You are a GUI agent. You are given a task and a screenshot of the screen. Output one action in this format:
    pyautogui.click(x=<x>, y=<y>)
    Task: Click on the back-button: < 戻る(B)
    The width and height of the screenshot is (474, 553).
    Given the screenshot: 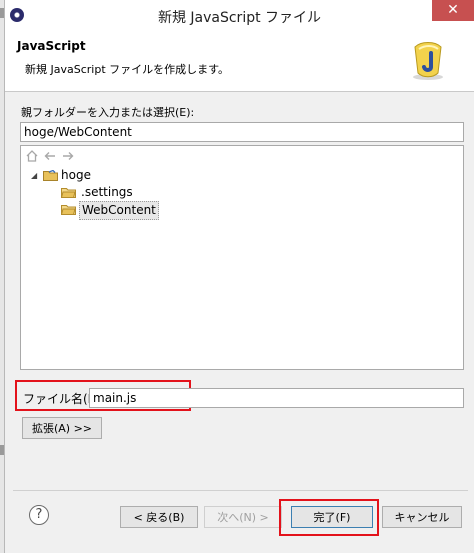 What is the action you would take?
    pyautogui.click(x=159, y=517)
    